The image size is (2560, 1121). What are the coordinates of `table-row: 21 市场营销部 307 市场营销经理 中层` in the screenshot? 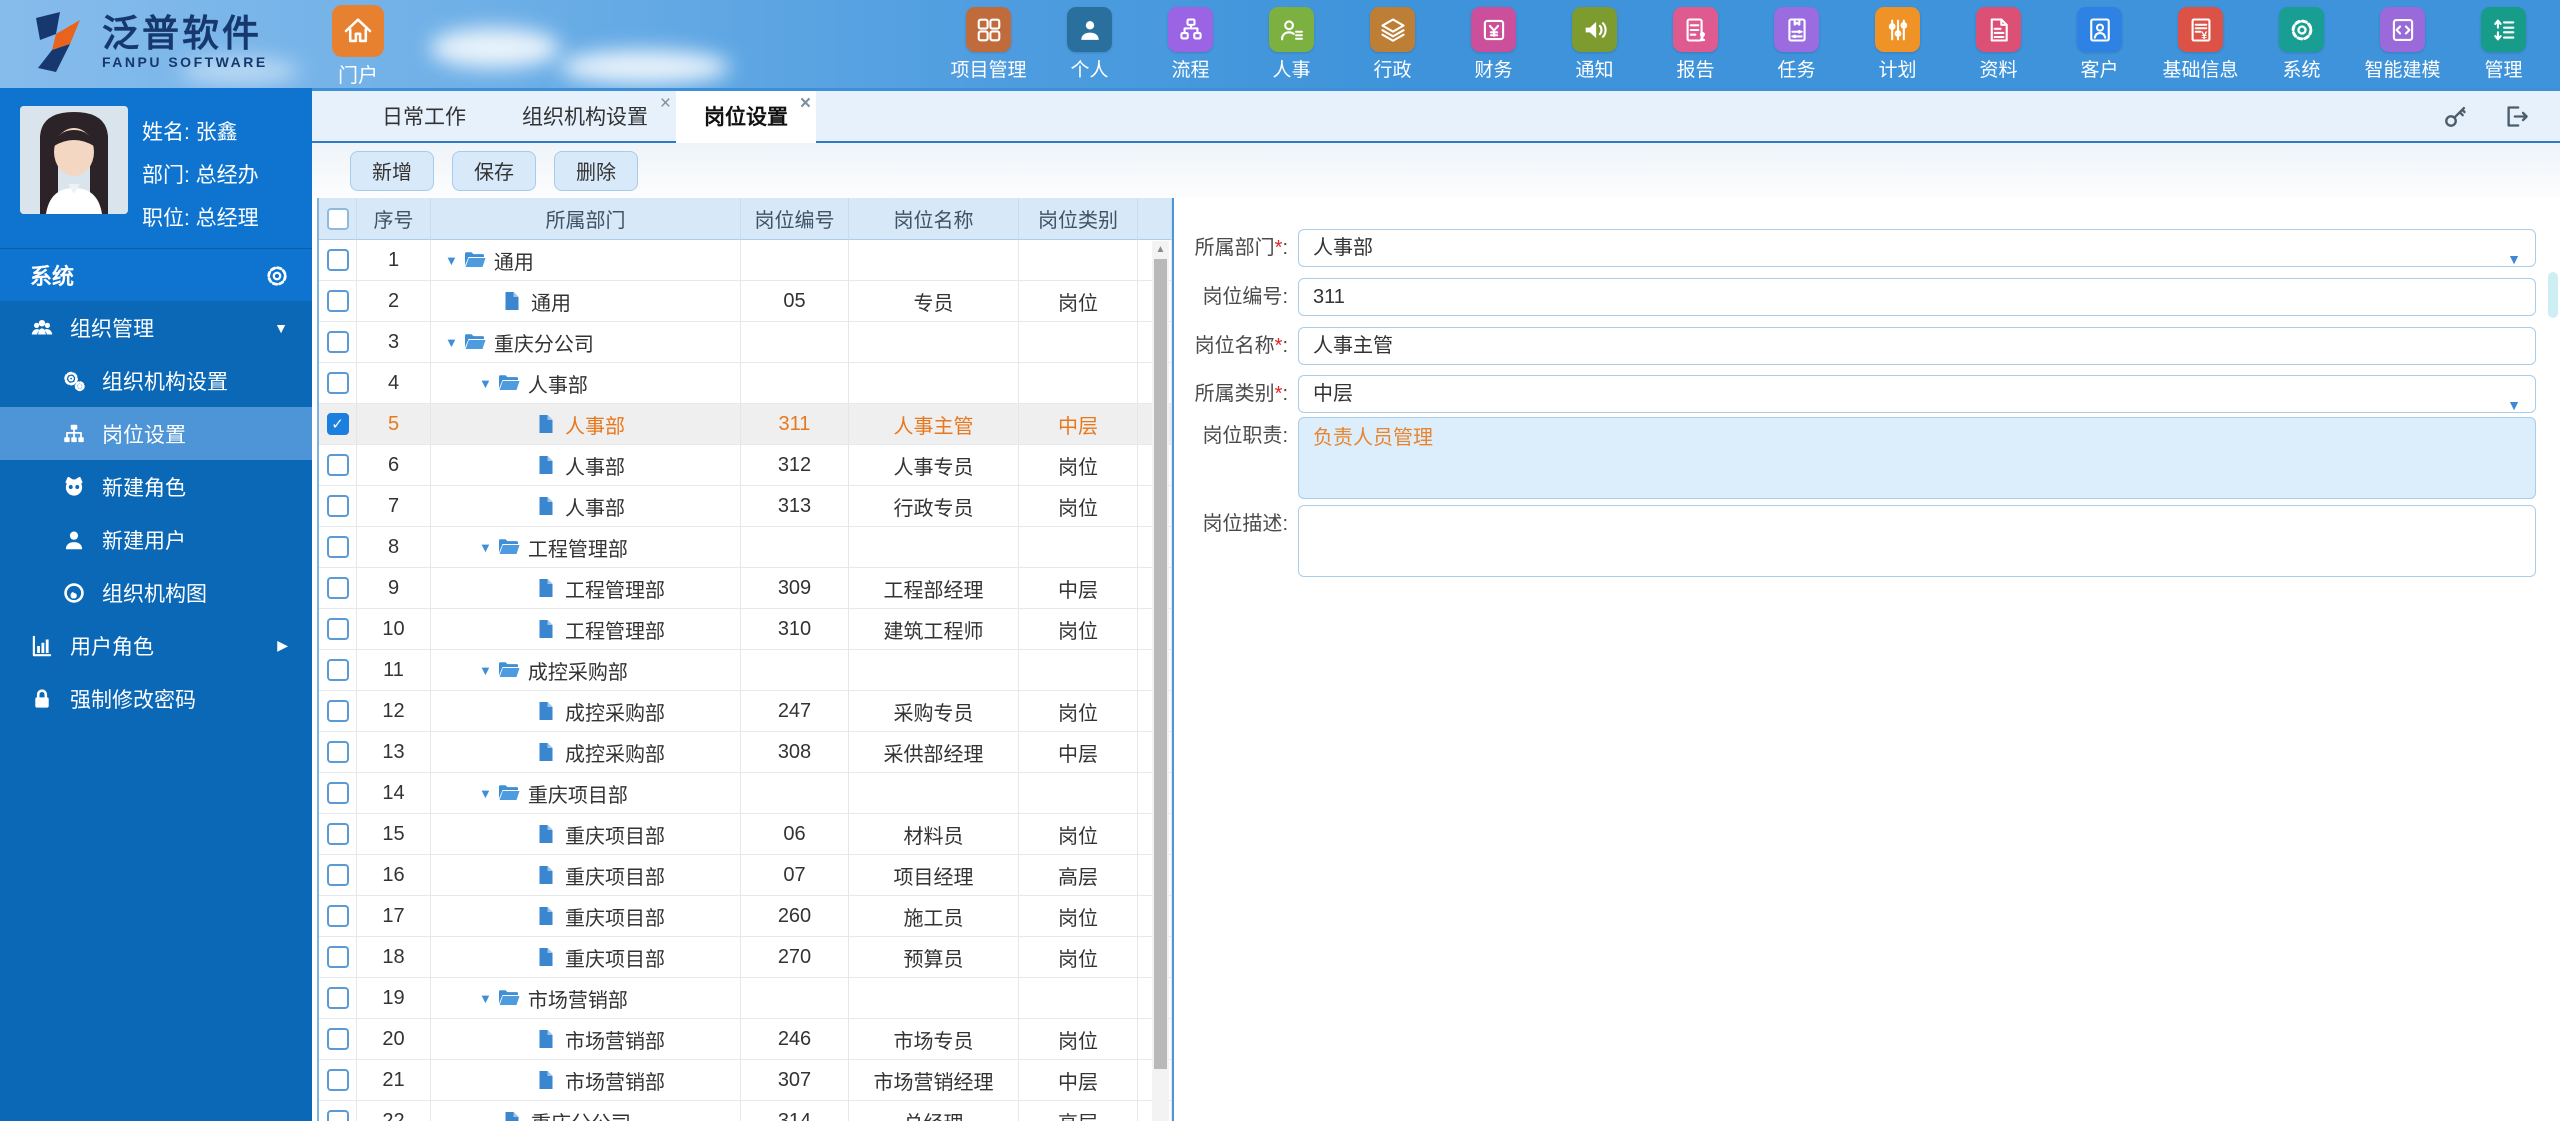 It's located at (745, 1080).